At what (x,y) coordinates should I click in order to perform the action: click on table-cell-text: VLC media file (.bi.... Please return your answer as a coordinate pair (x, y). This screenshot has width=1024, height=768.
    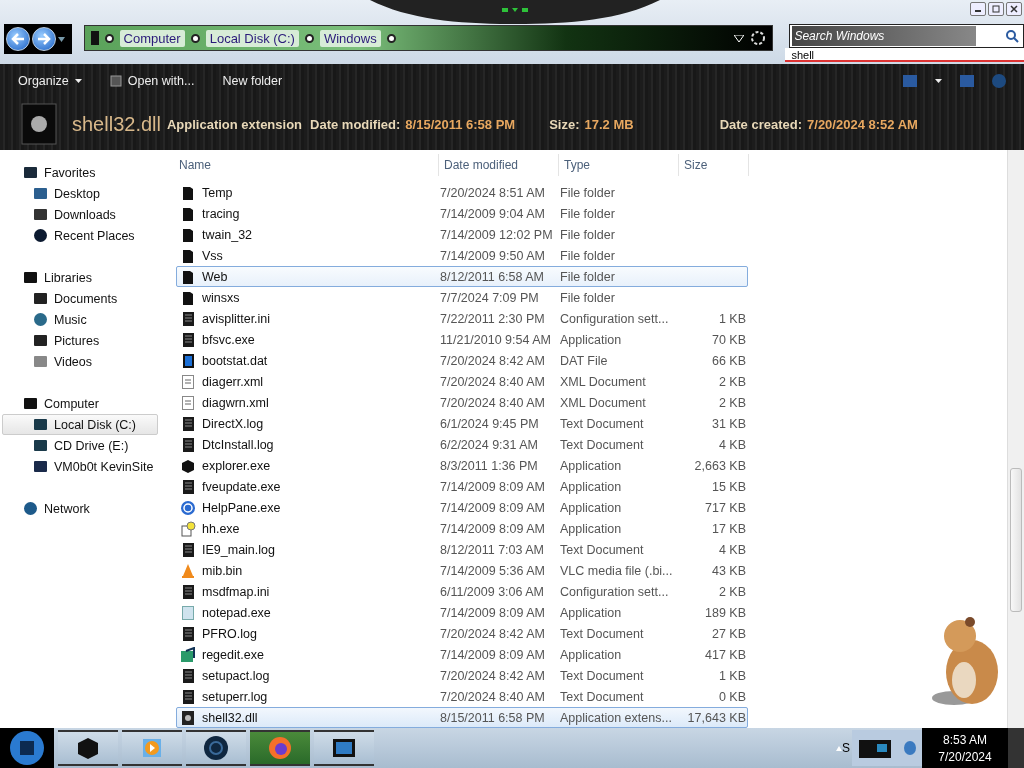
    Looking at the image, I should click on (616, 570).